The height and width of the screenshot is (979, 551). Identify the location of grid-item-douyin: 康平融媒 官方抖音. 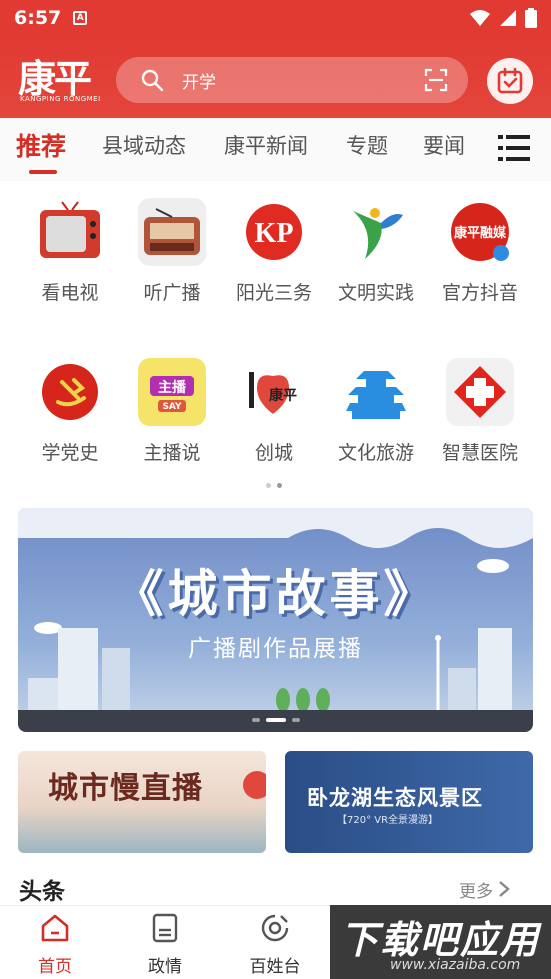
(480, 251).